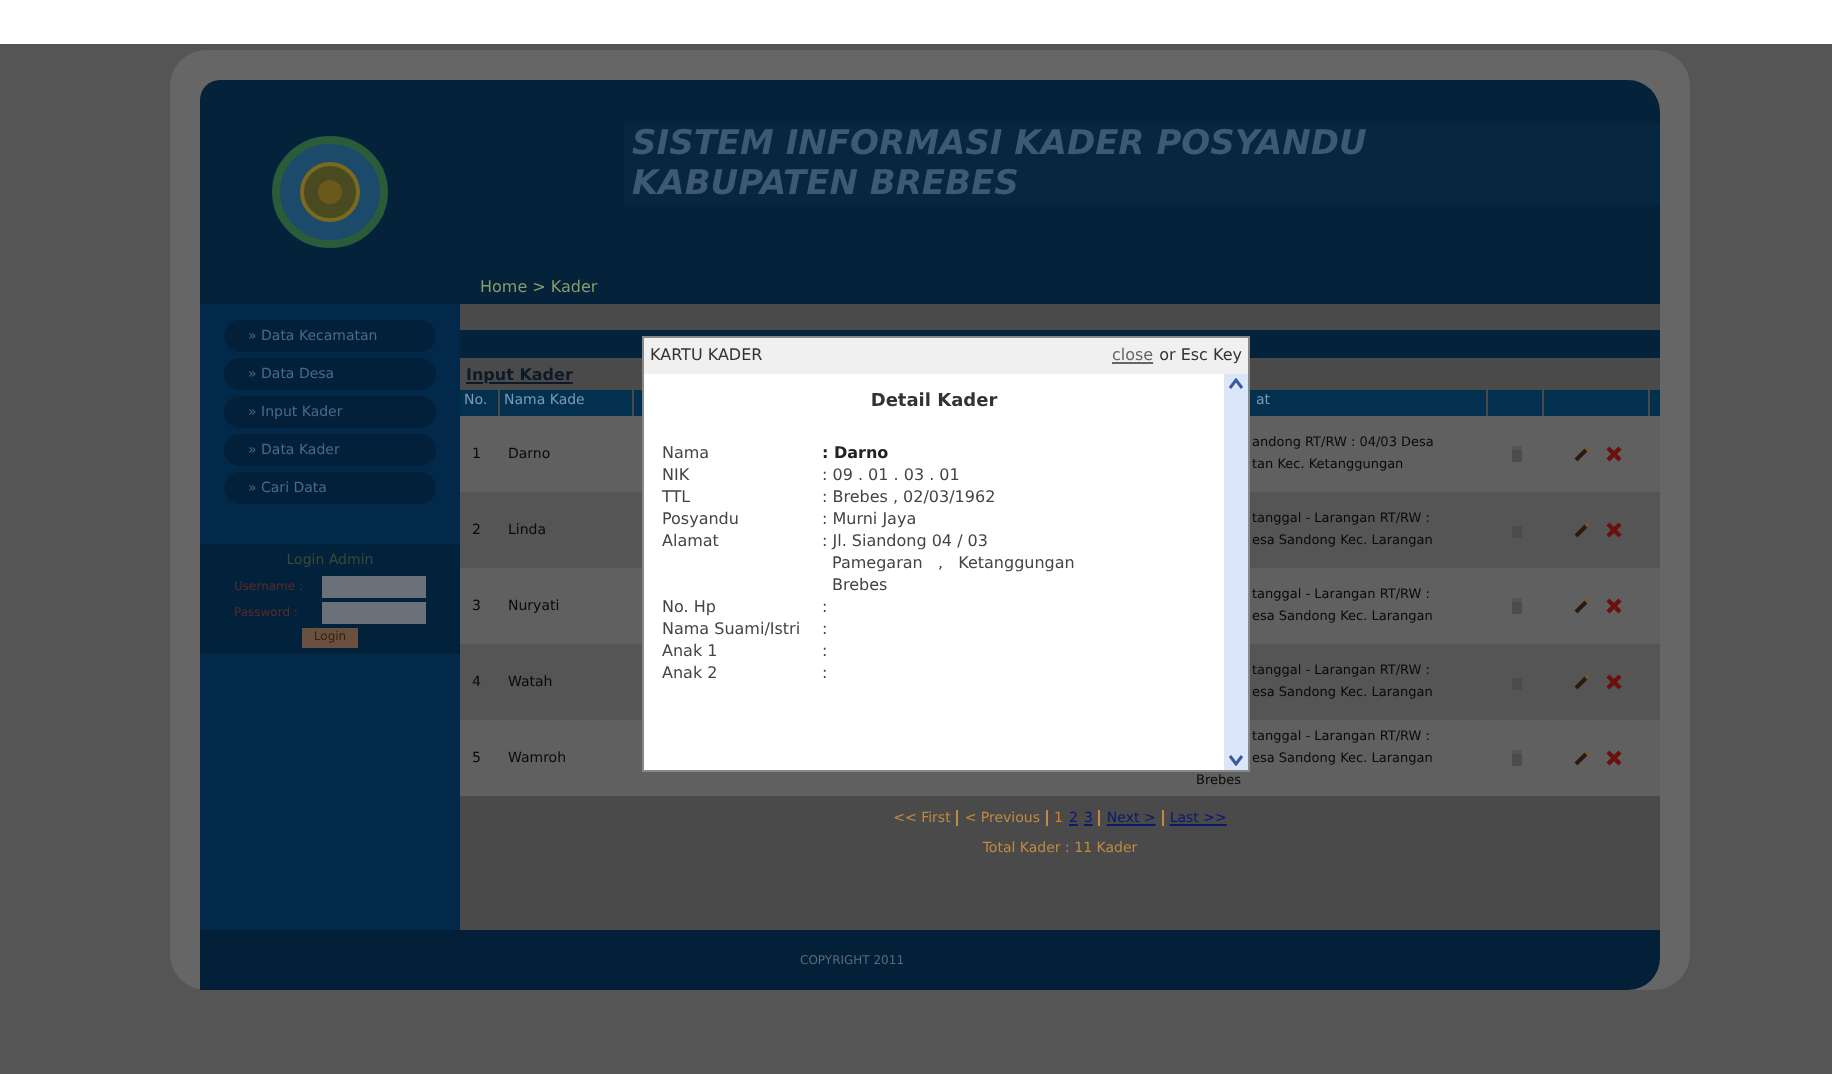 This screenshot has height=1074, width=1832. Describe the element at coordinates (516, 374) in the screenshot. I see `input-kader-link: Input Kader` at that location.